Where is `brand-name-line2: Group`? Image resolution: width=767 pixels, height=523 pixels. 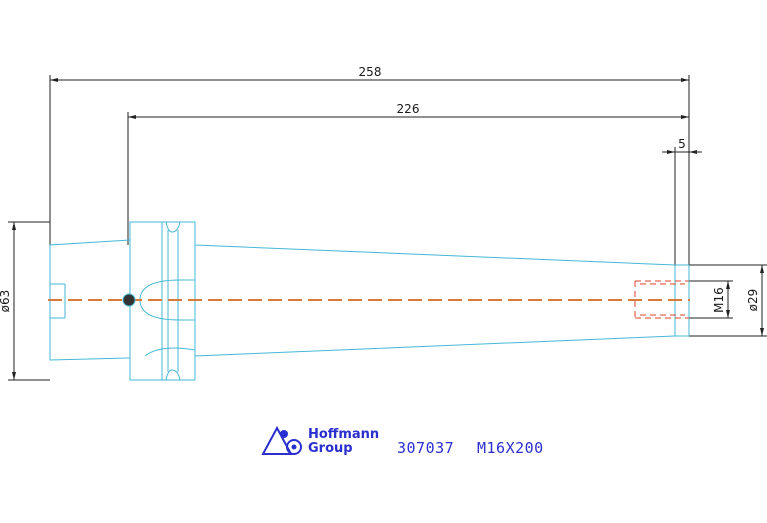 brand-name-line2: Group is located at coordinates (330, 448).